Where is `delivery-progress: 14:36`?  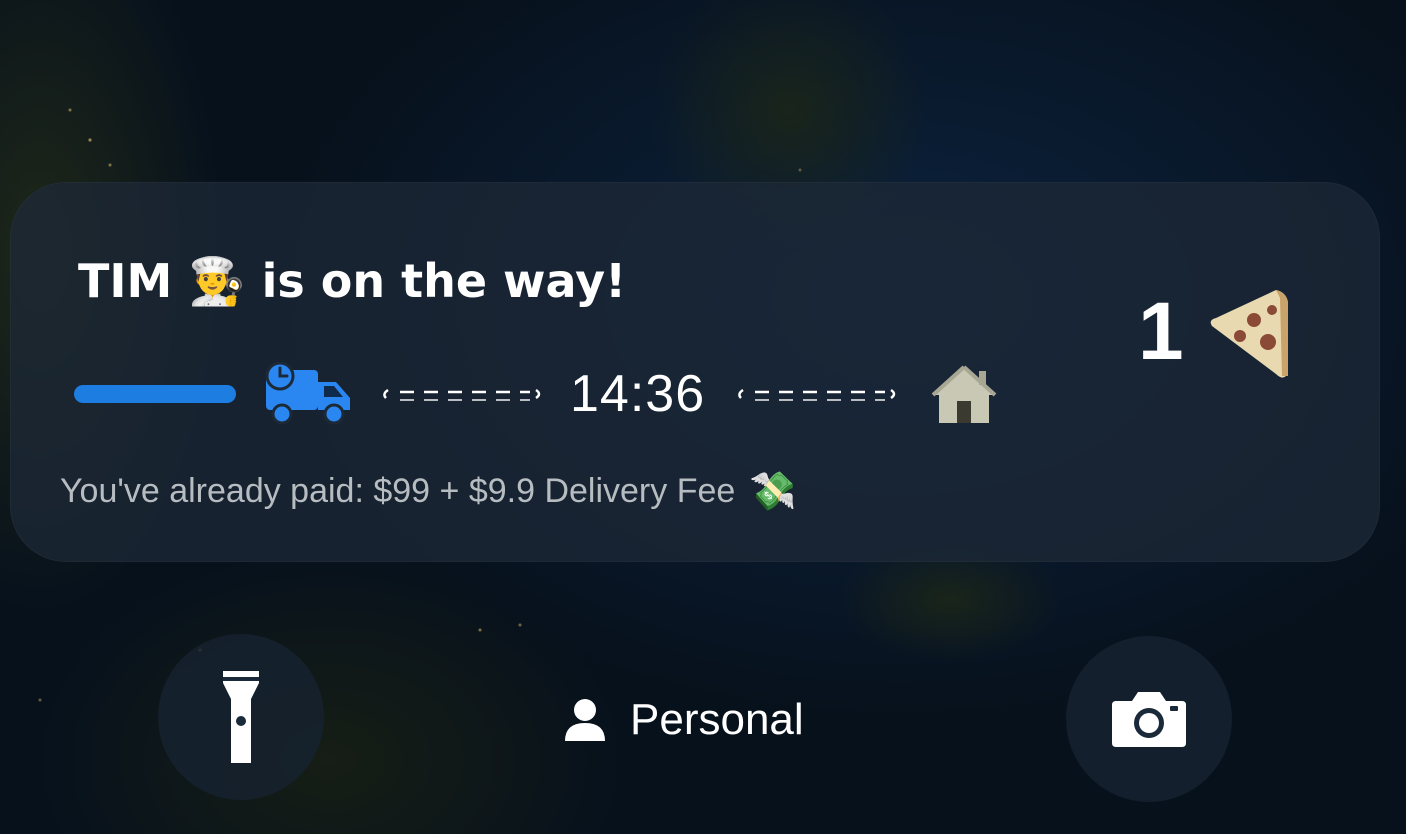 delivery-progress: 14:36 is located at coordinates (536, 394).